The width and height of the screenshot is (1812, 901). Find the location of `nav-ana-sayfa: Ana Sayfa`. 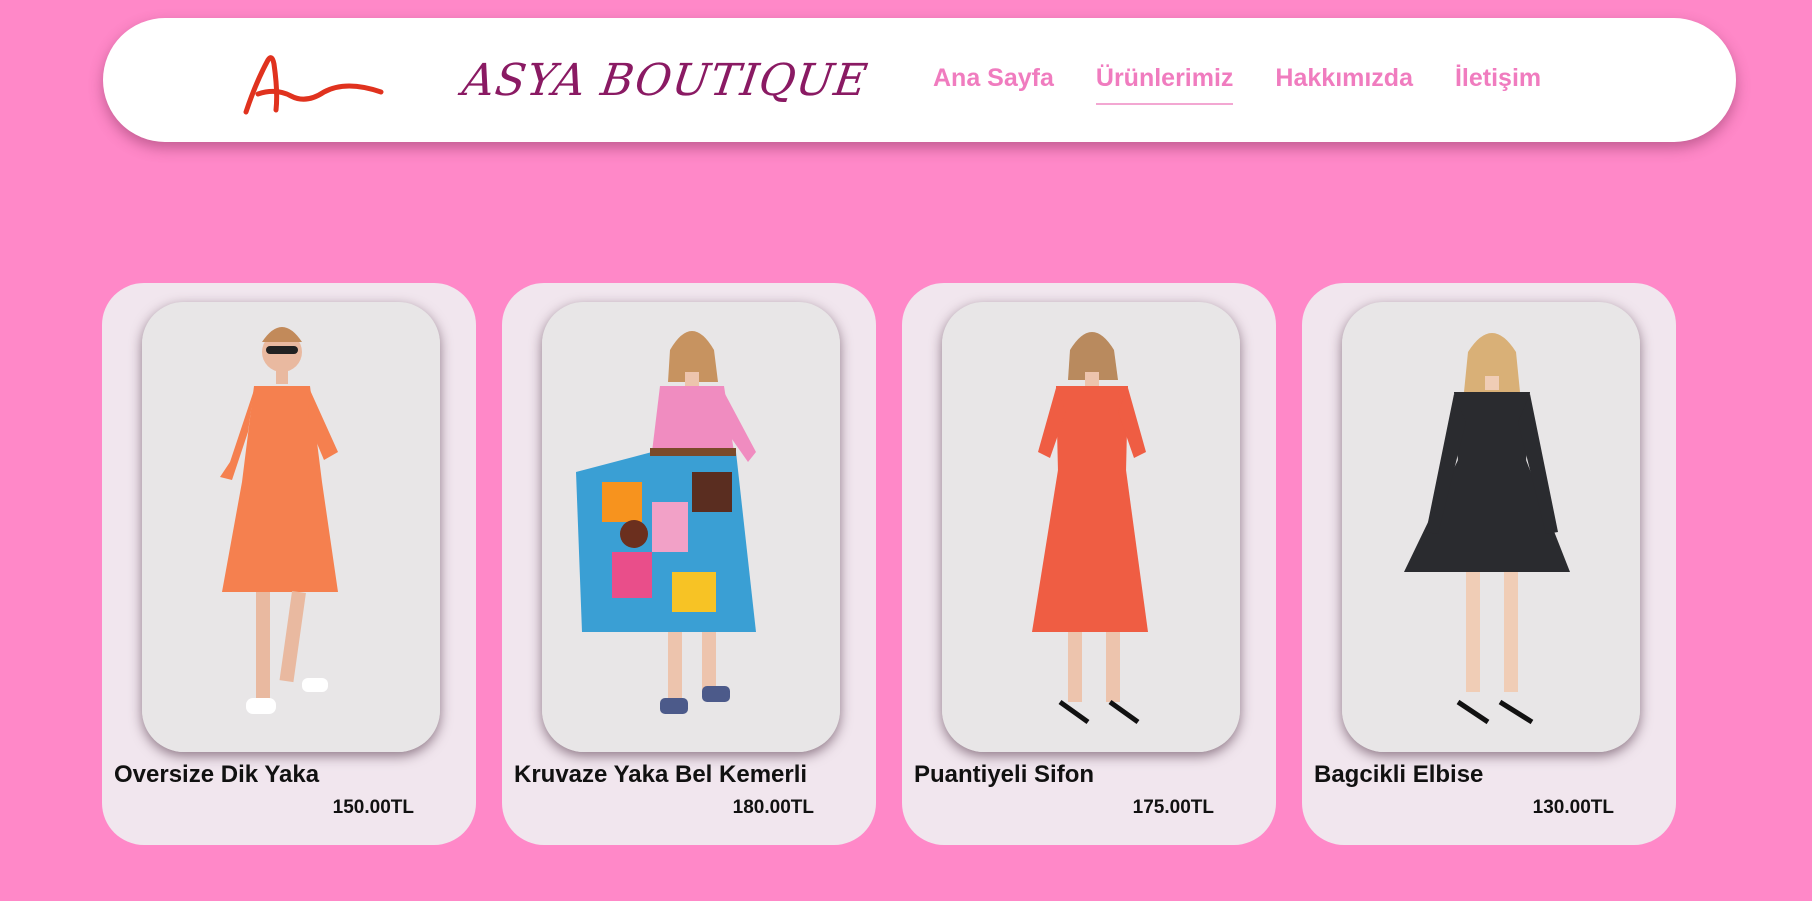

nav-ana-sayfa: Ana Sayfa is located at coordinates (993, 80).